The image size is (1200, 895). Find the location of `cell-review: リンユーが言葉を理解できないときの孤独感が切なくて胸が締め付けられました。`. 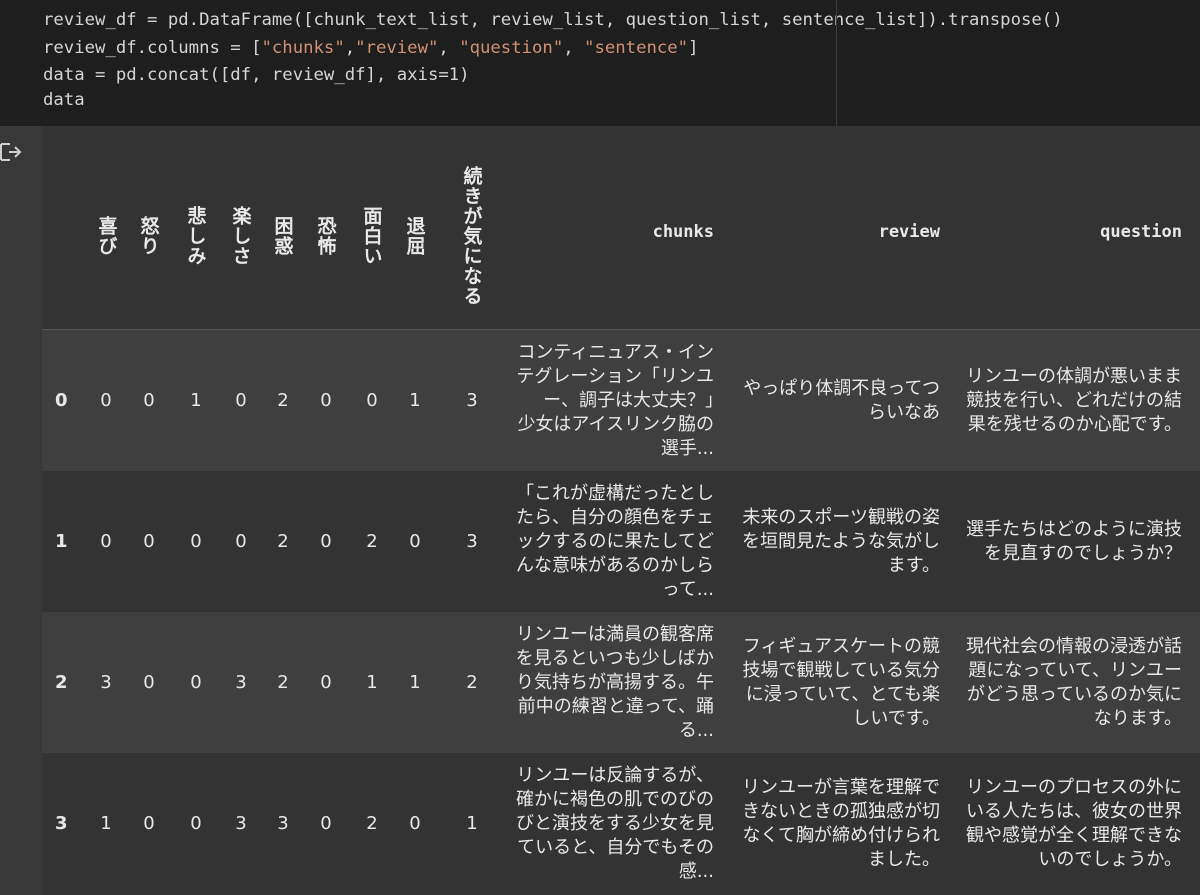

cell-review: リンユーが言葉を理解できないときの孤独感が切なくて胸が締め付けられました。 is located at coordinates (839, 823).